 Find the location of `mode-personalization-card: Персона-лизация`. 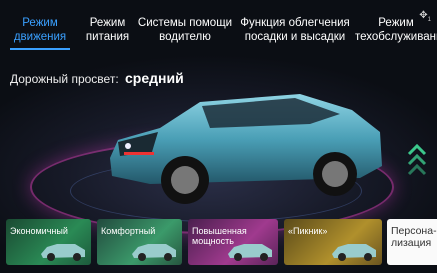

mode-personalization-card: Персона-лизация is located at coordinates (412, 242).